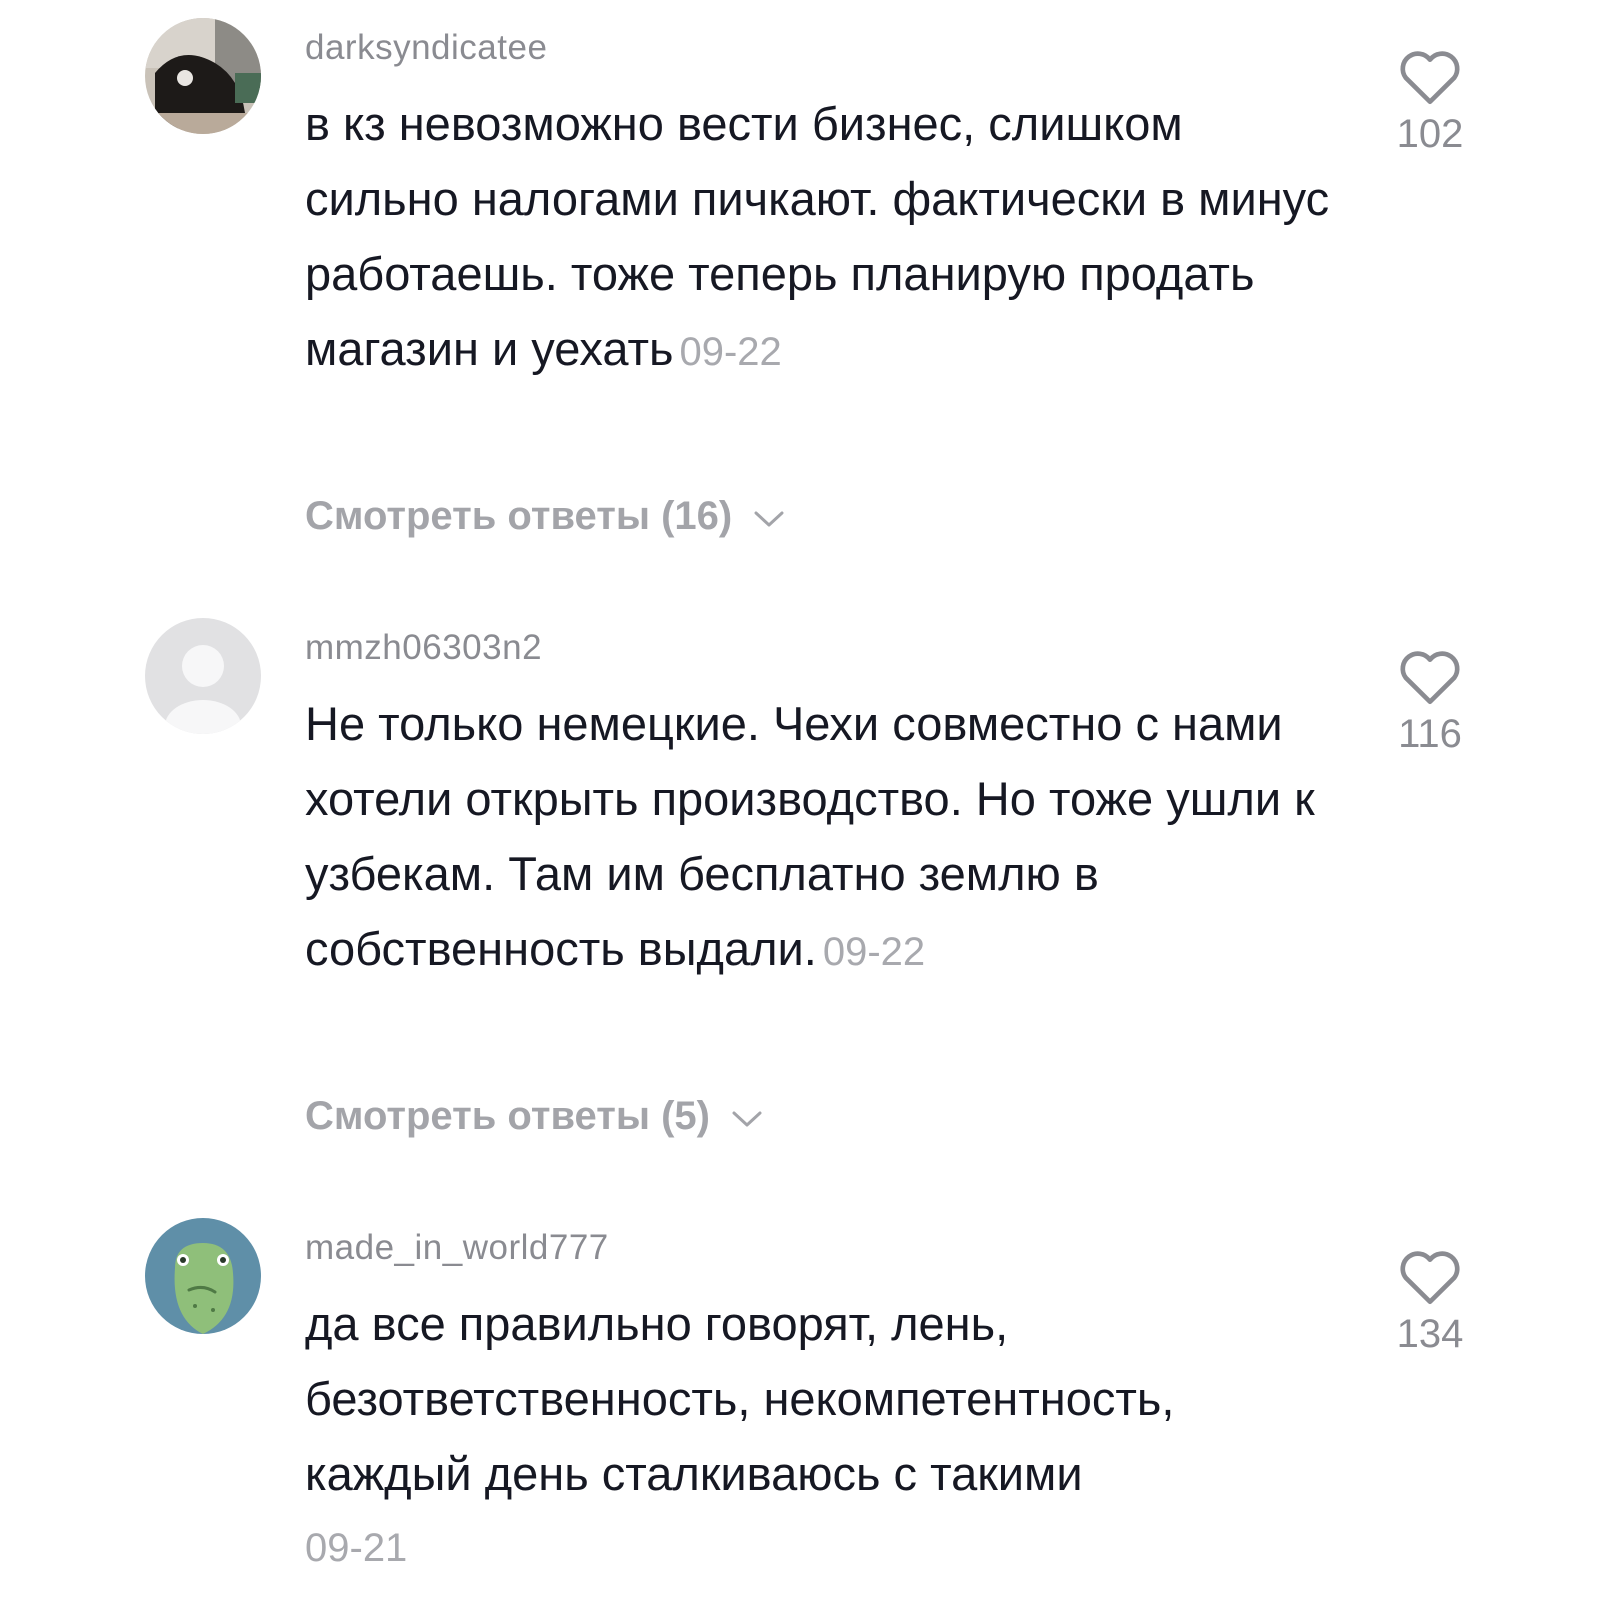  What do you see at coordinates (426, 48) in the screenshot?
I see `username: darksyndicatee` at bounding box center [426, 48].